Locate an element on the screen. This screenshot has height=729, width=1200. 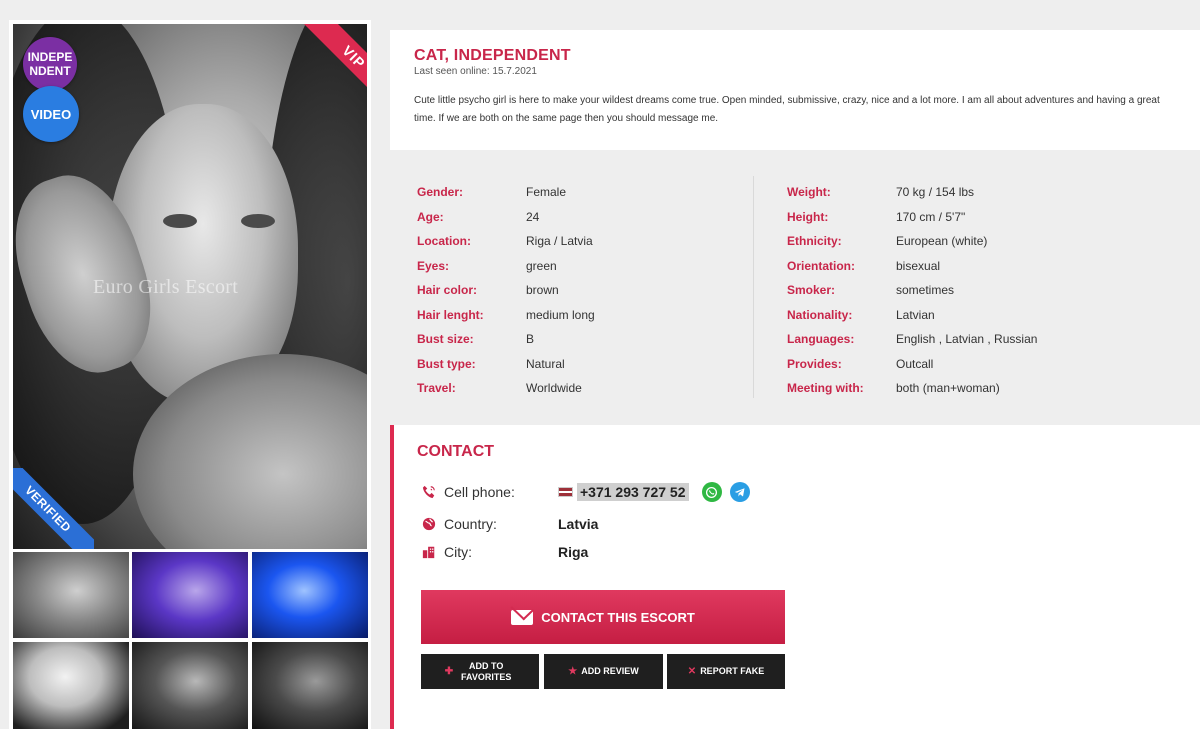
watermark: Euro Girls Escort is located at coordinates (166, 287).